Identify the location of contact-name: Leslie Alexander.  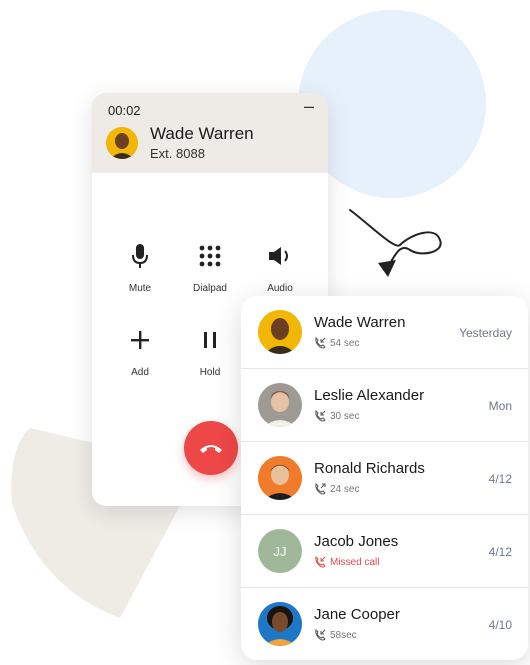
(369, 395).